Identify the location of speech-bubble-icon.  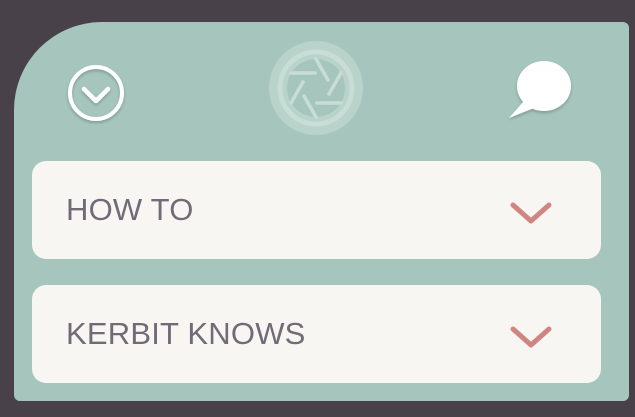
(539, 89).